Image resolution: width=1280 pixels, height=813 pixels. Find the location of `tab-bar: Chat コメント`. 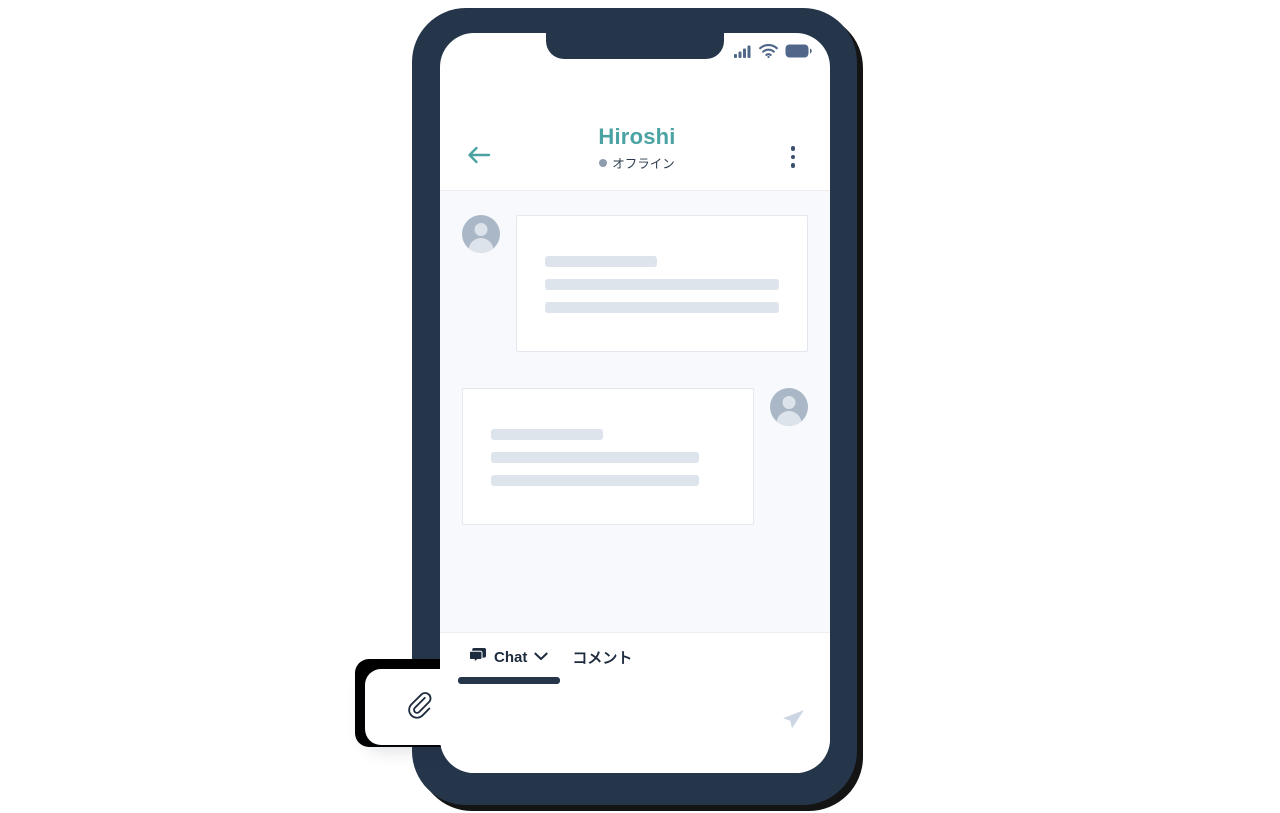

tab-bar: Chat コメント is located at coordinates (635, 658).